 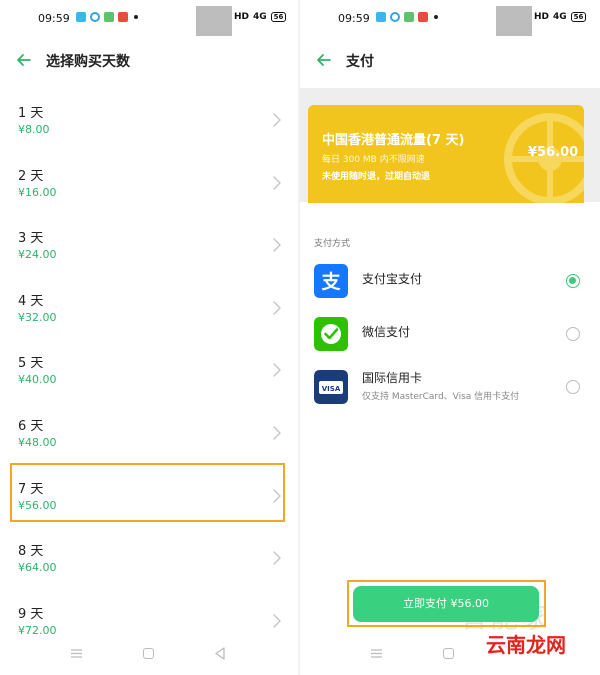 What do you see at coordinates (446, 604) in the screenshot?
I see `pay-now-button: 立即支付 ¥56.00` at bounding box center [446, 604].